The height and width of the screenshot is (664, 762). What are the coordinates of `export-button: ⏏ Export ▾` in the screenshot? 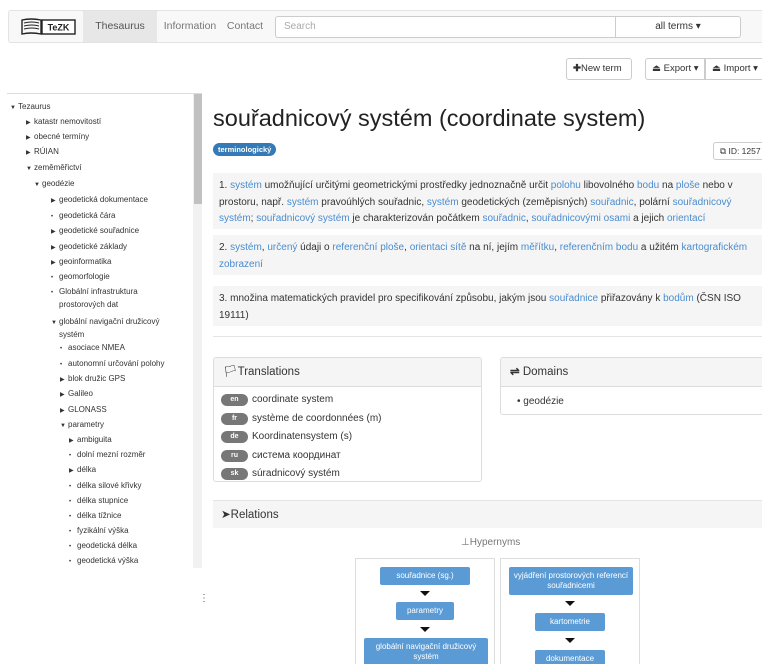 It's located at (675, 69).